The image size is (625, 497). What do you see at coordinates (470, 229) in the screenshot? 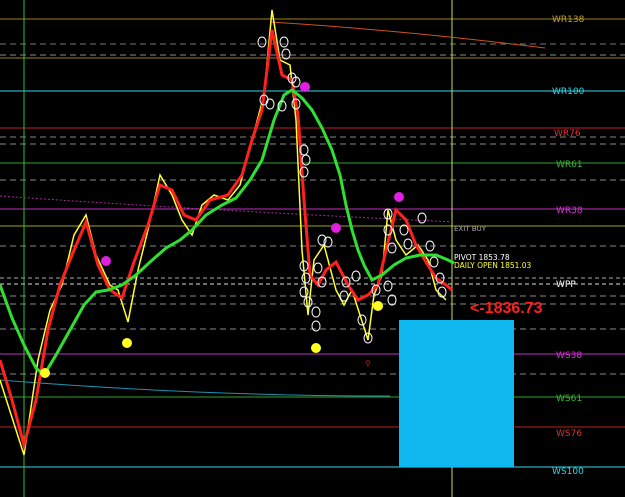
I see `exit-buy-label: EXIT BUY` at bounding box center [470, 229].